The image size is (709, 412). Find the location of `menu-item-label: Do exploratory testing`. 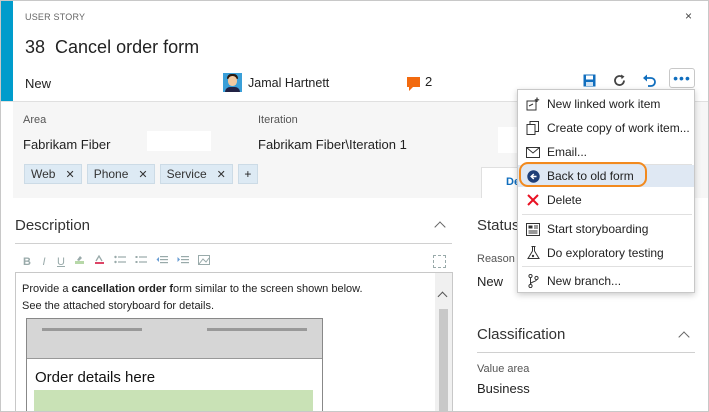

menu-item-label: Do exploratory testing is located at coordinates (605, 253).